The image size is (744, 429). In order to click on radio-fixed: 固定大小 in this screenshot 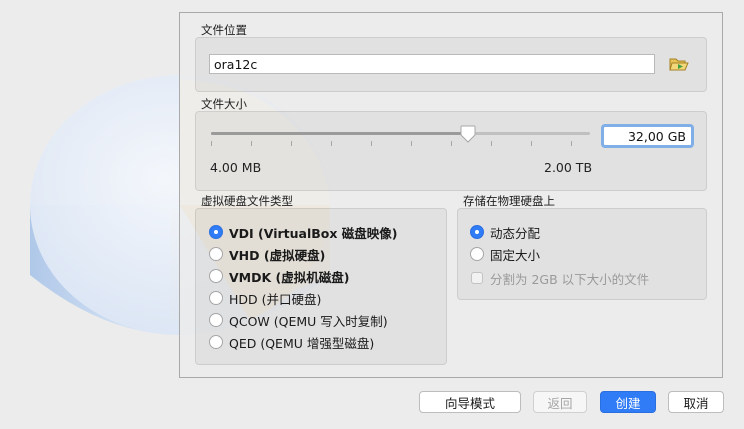, I will do `click(505, 254)`.